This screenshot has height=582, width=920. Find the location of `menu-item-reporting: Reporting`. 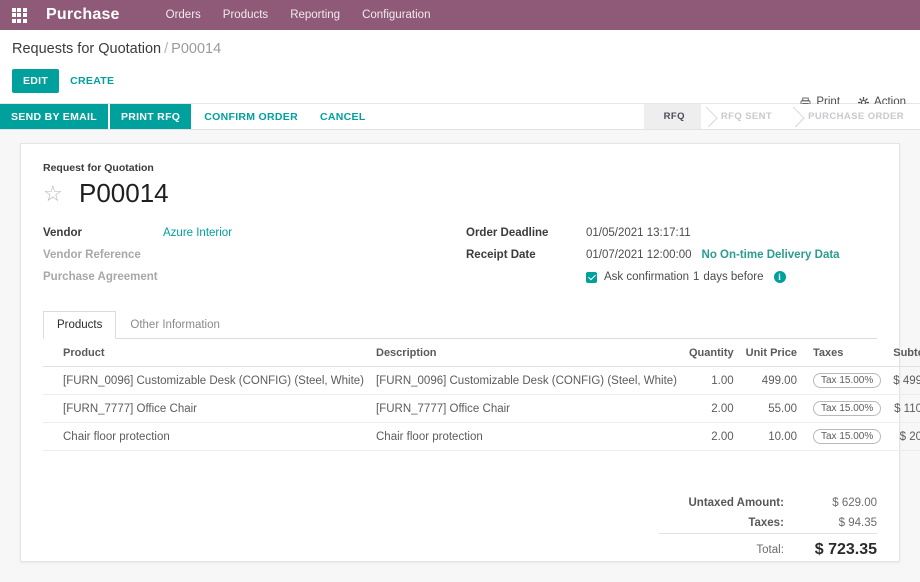

menu-item-reporting: Reporting is located at coordinates (315, 15).